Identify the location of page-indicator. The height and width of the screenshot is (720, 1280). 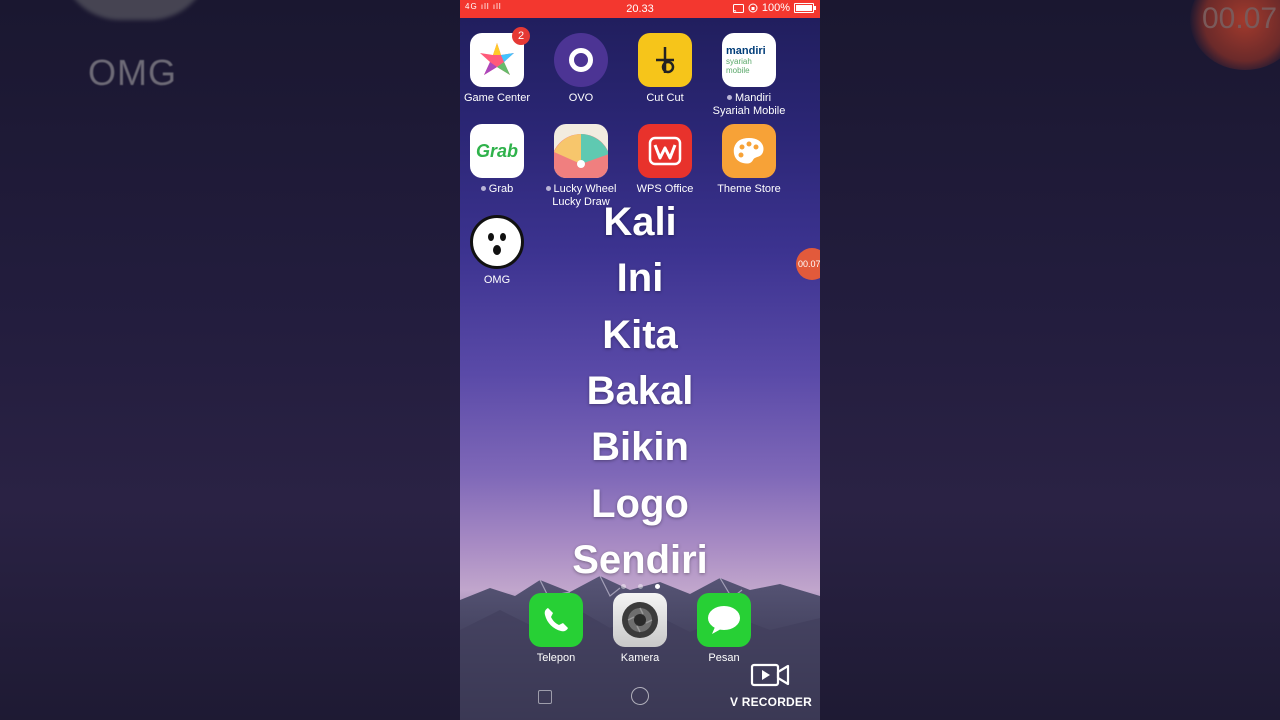
(640, 585).